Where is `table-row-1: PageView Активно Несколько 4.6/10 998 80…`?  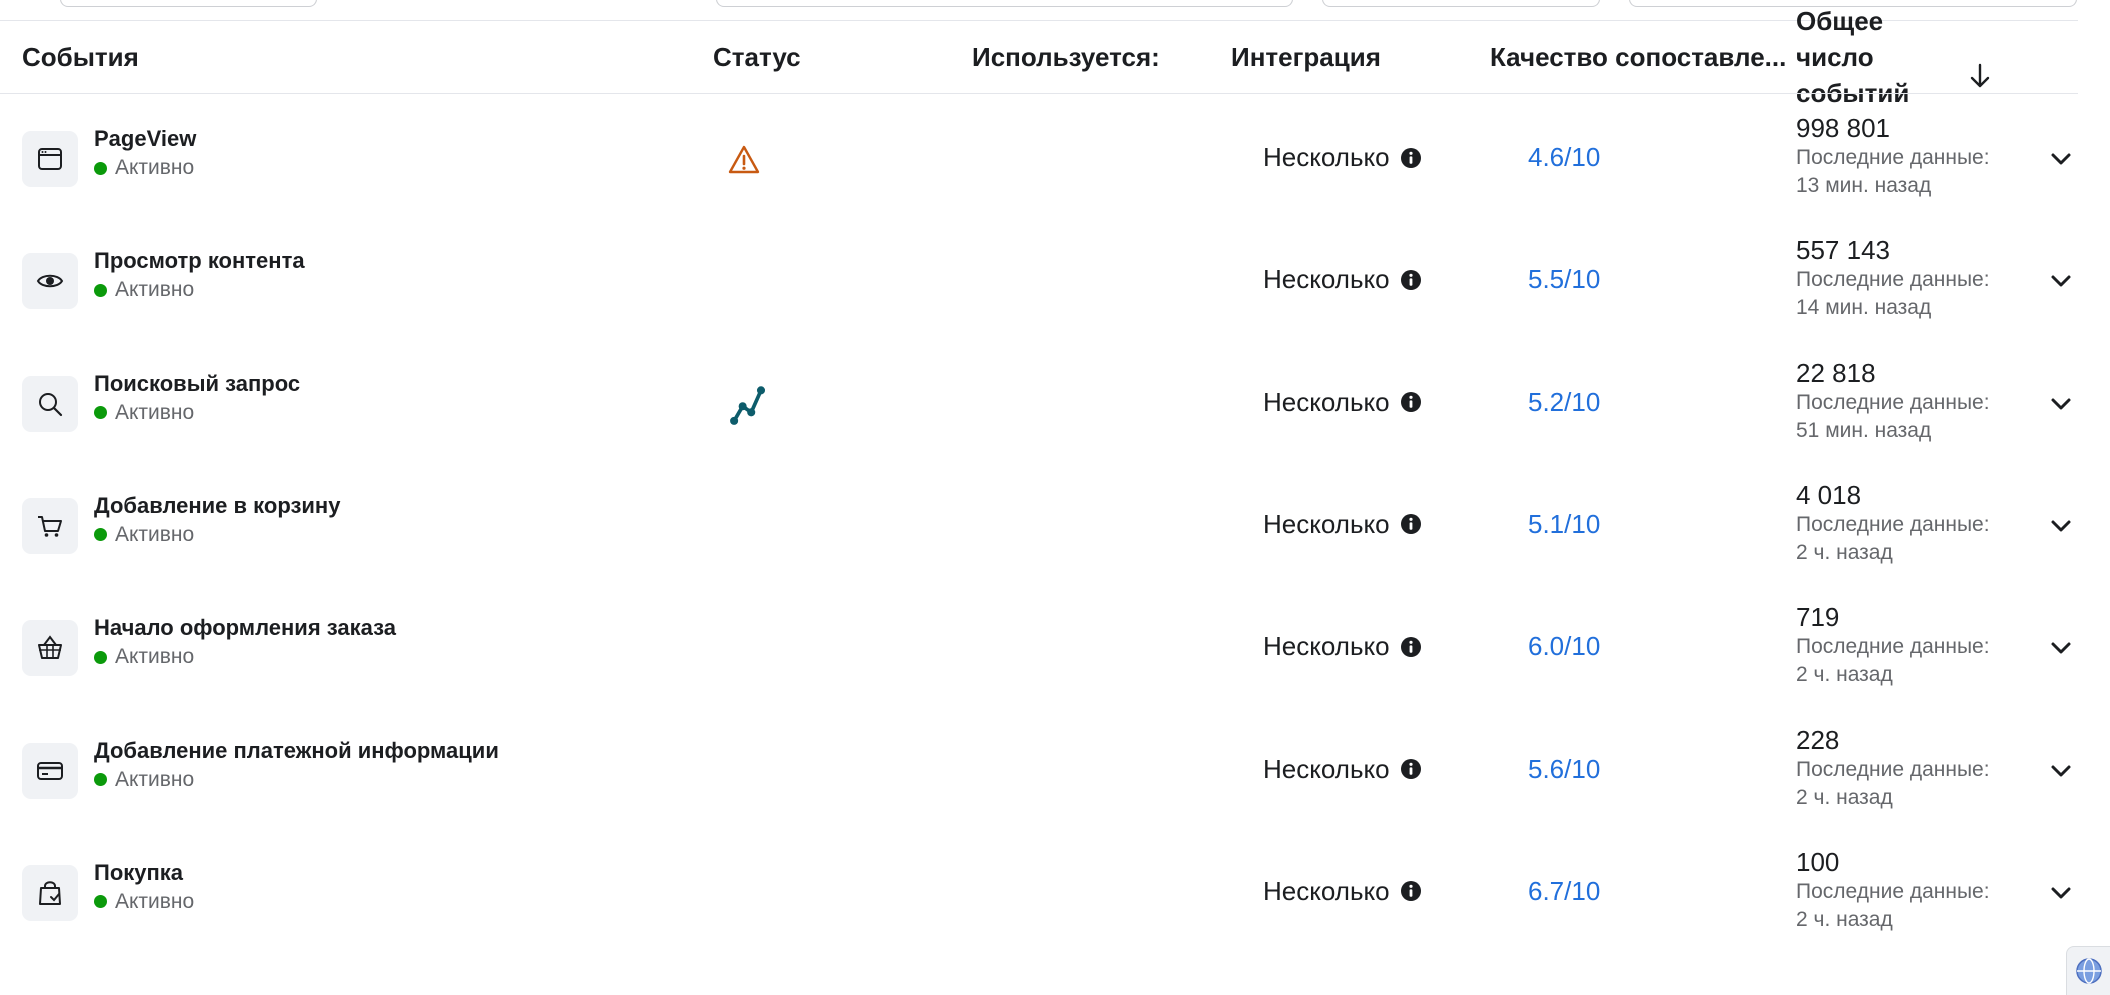
table-row-1: PageView Активно Несколько 4.6/10 998 80… is located at coordinates (1039, 169).